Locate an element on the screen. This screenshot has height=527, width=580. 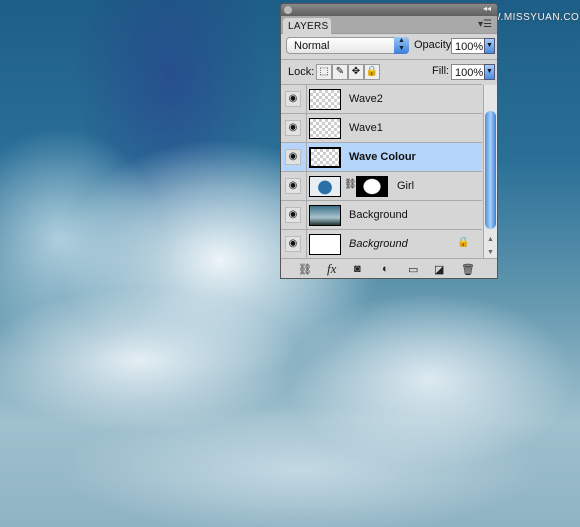
panel-footer: ⛓ fx ◙ ◐ ▭ ◪ 🗑 is located at coordinates (389, 268).